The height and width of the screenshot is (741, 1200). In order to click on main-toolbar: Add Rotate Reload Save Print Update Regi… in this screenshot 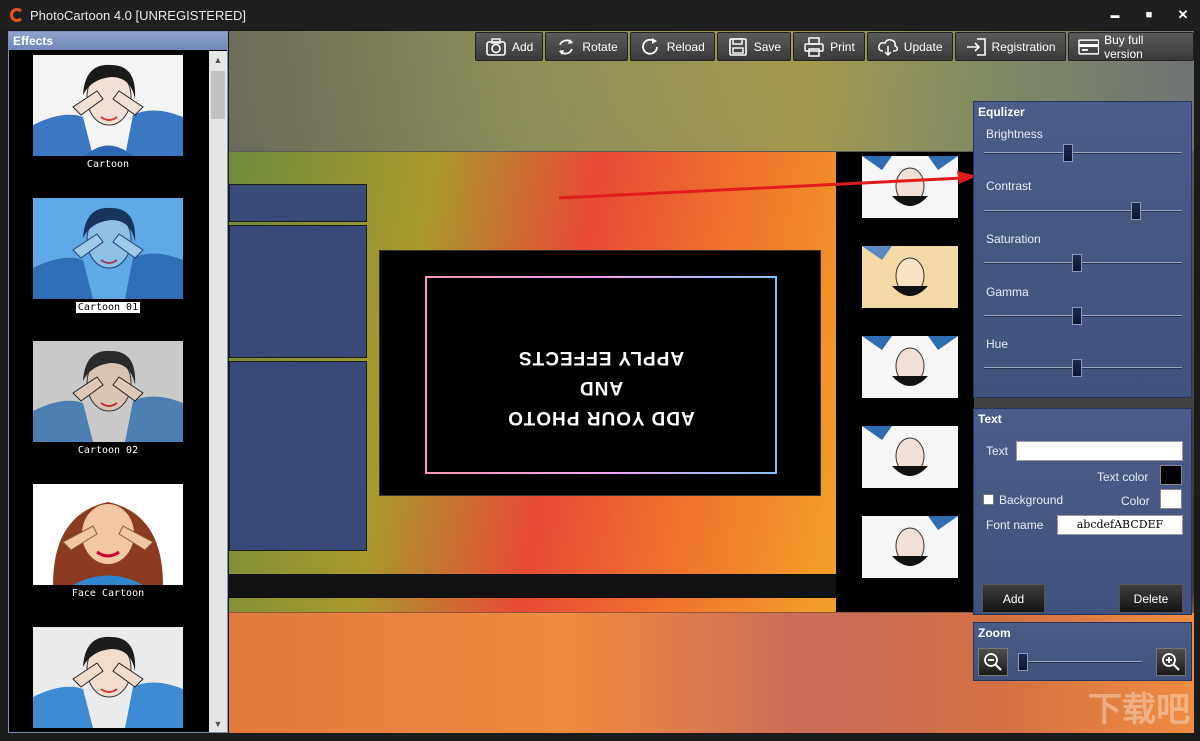, I will do `click(834, 46)`.